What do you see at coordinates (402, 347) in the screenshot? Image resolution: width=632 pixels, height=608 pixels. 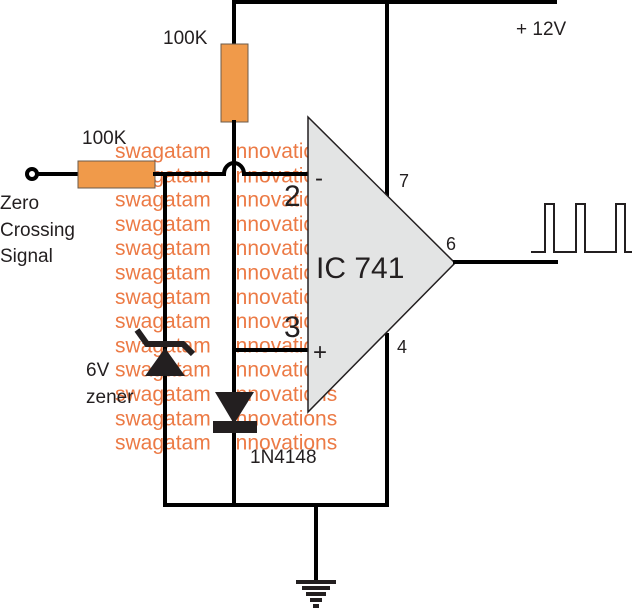 I see `pin-4-label: 4` at bounding box center [402, 347].